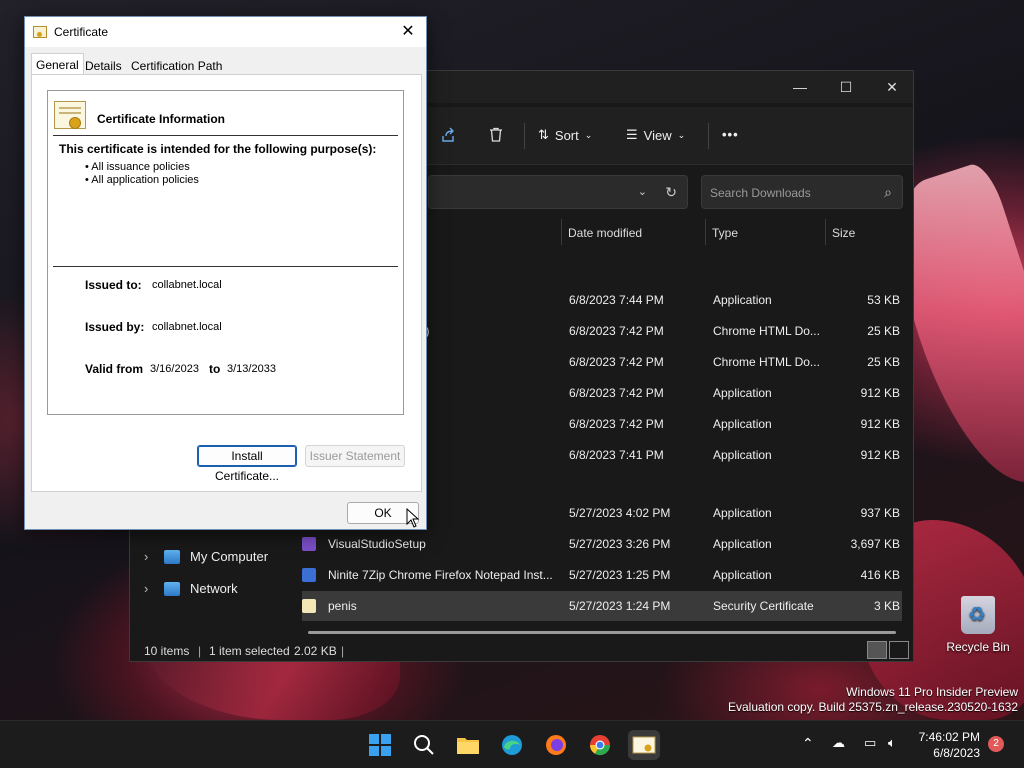 Image resolution: width=1024 pixels, height=768 pixels. I want to click on search-icon: ⌕, so click(888, 192).